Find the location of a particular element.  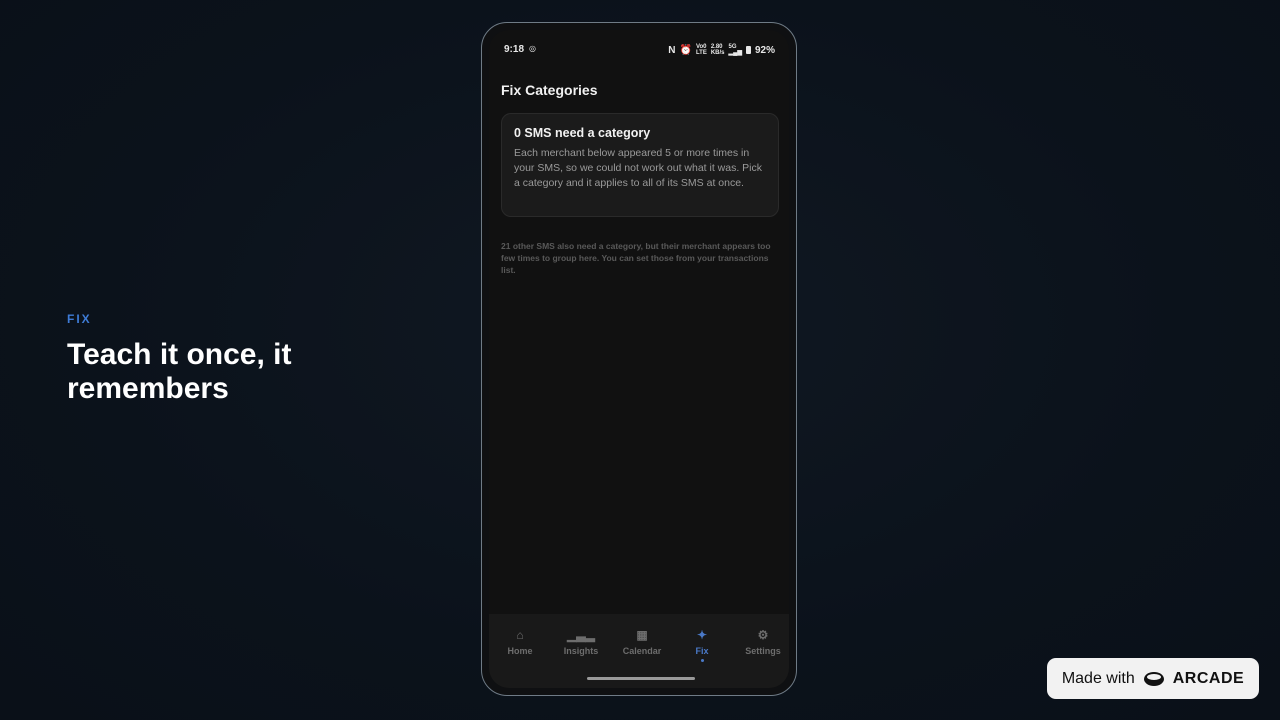

home-indicator is located at coordinates (641, 678).